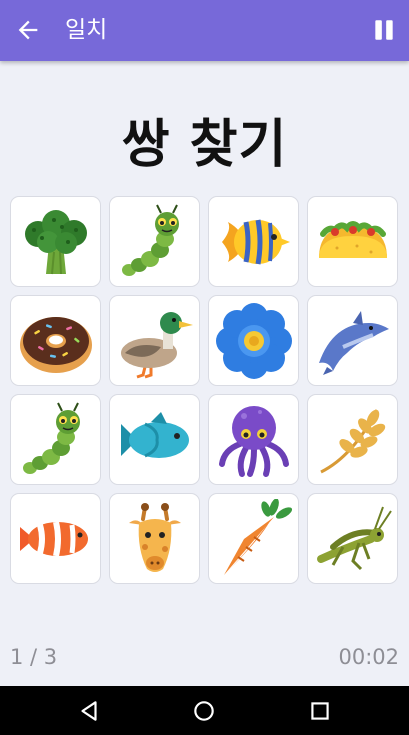  What do you see at coordinates (154, 434) in the screenshot?
I see `fish-icon` at bounding box center [154, 434].